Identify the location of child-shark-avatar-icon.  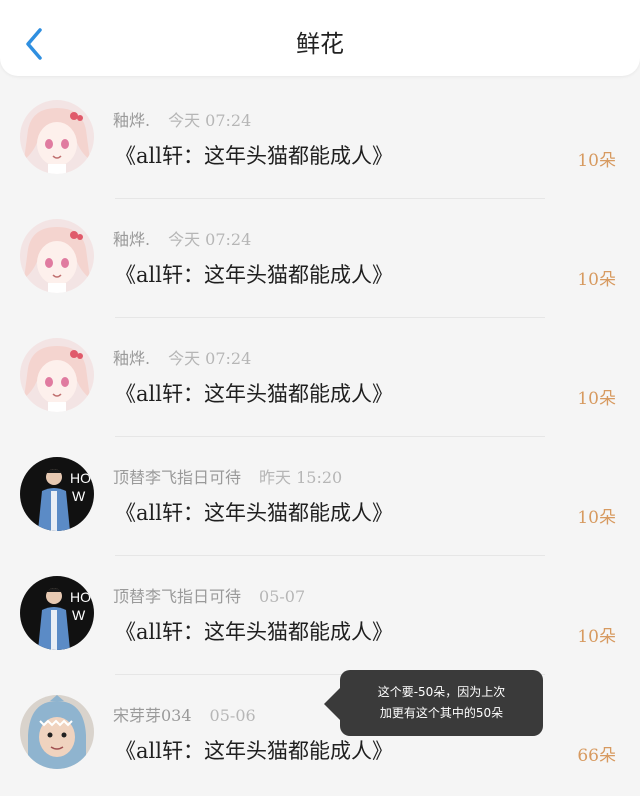
(57, 732).